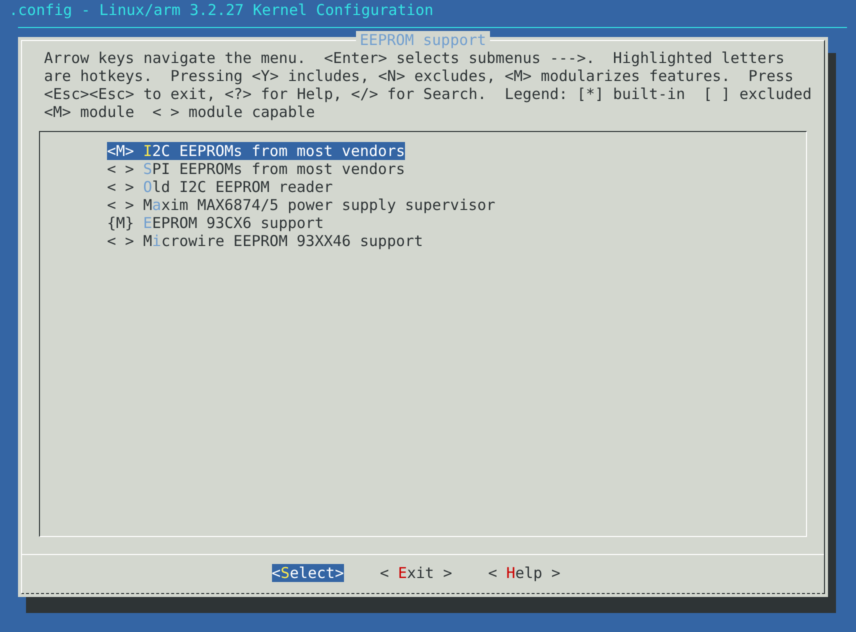 This screenshot has width=856, height=632. Describe the element at coordinates (428, 85) in the screenshot. I see `help-text: Arrow keys navigate the menu. <Enter> selects submenus --->. Highlighted letters are hotkeys. Pressing <Y> includes, <N> excludes, <M> modularizes features. Press <Esc><Esc> to exit, <?> for Help, </> for Search. Legend: [*] built-in [ ] excluded <M> module < > module capable` at that location.